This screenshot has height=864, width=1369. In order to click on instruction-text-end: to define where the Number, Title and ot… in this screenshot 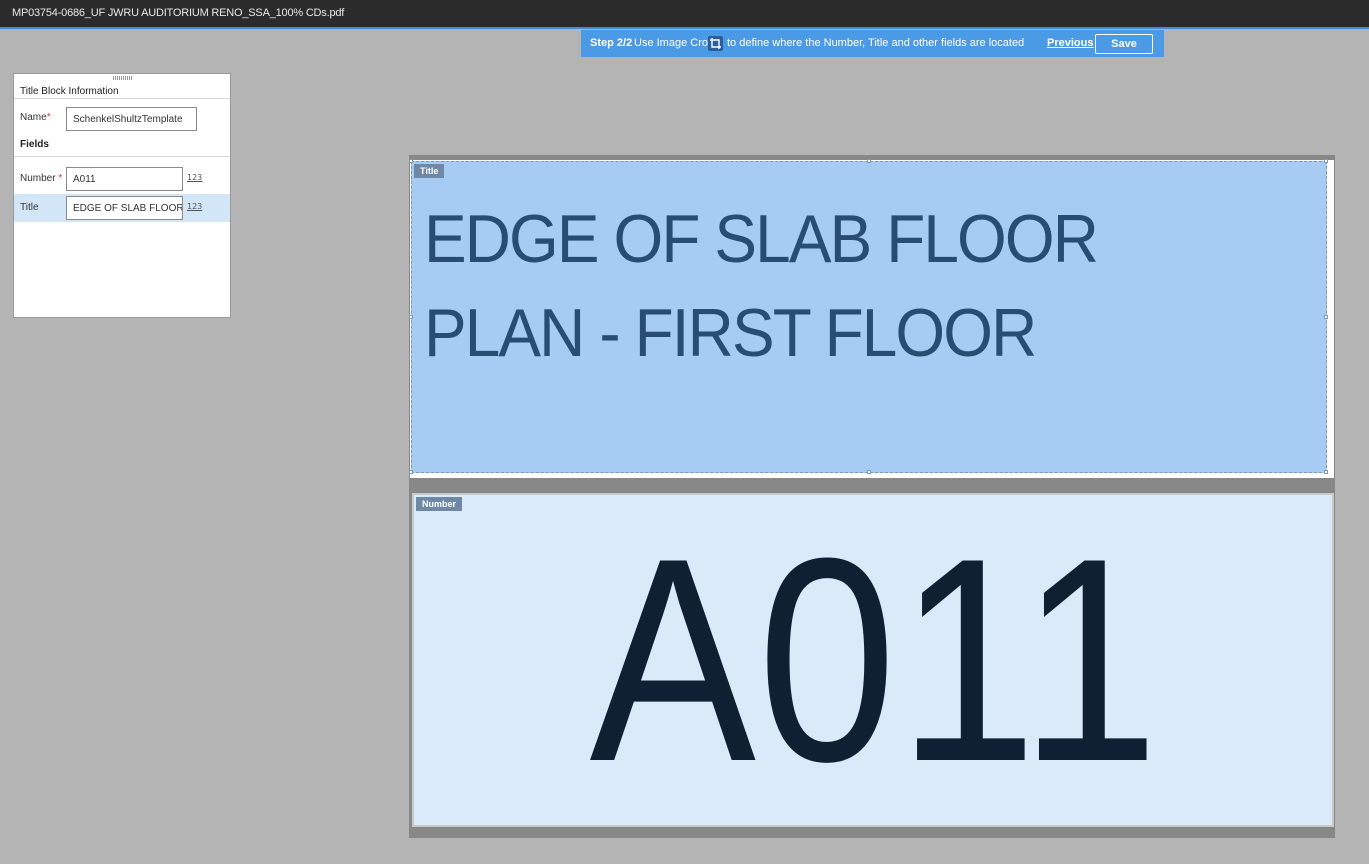, I will do `click(876, 43)`.